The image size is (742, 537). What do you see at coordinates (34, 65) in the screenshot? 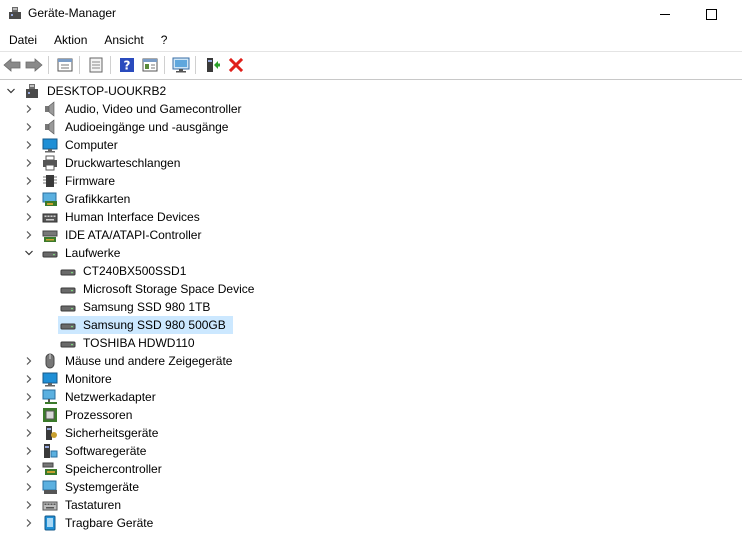
I see `forward-button` at bounding box center [34, 65].